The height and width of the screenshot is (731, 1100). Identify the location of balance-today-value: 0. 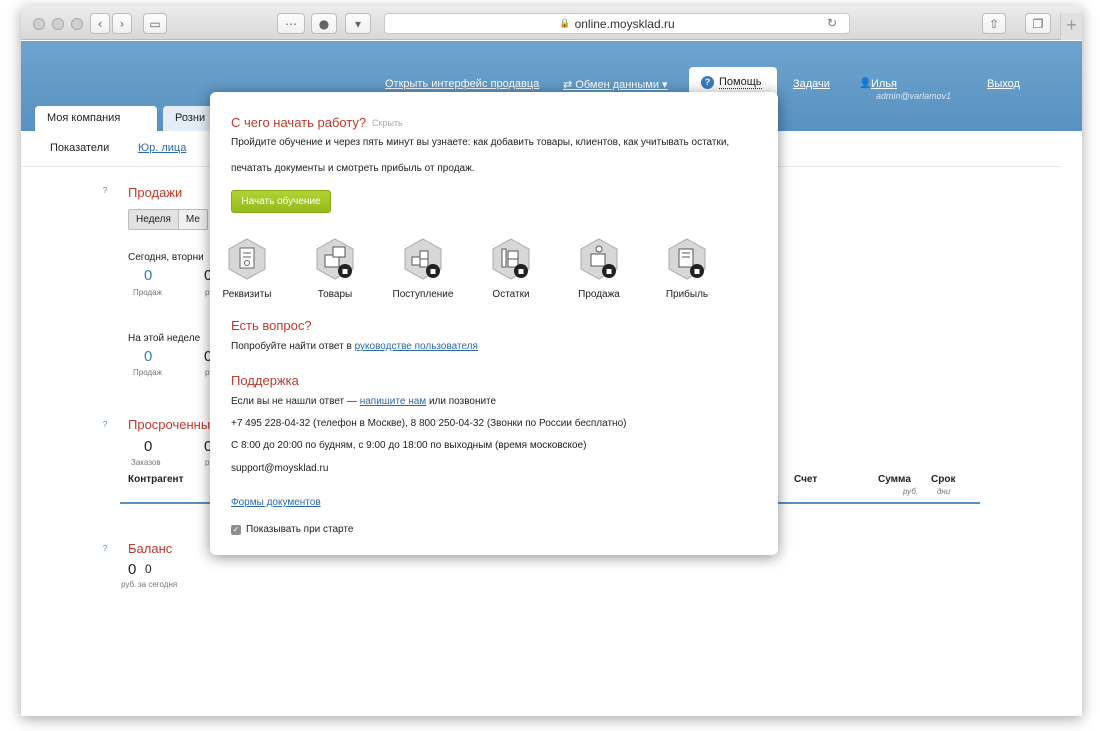
(148, 569).